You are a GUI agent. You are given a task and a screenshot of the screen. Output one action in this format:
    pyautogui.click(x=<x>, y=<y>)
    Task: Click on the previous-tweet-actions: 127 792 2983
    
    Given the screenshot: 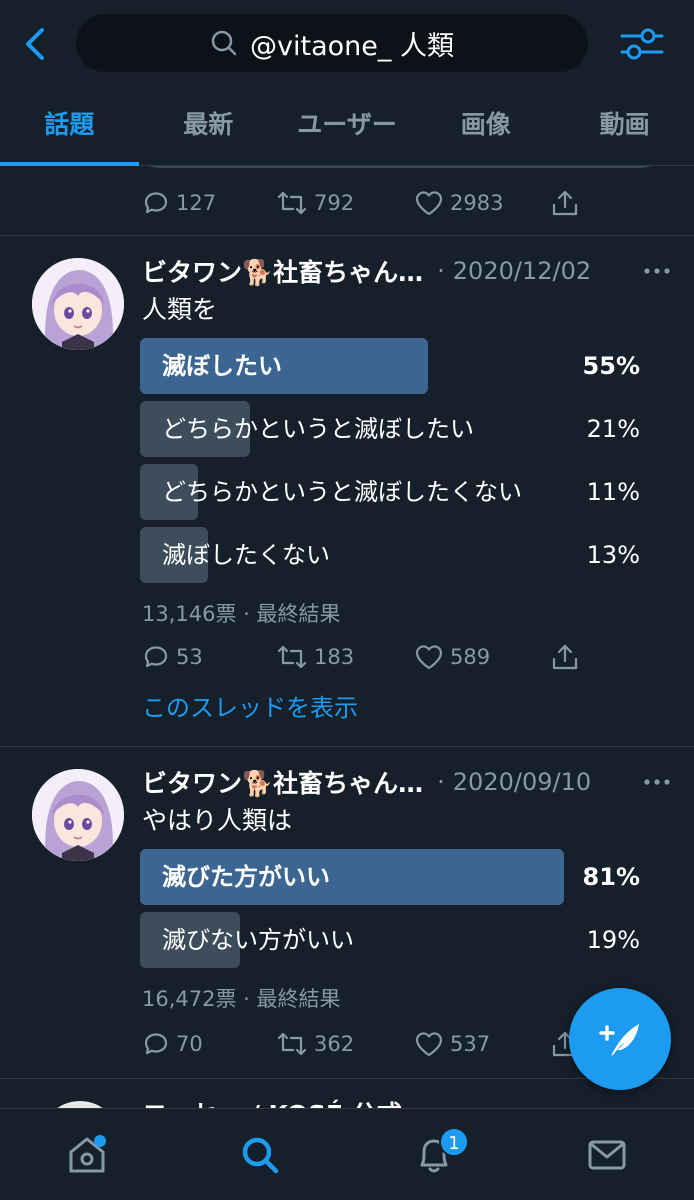 What is the action you would take?
    pyautogui.click(x=362, y=203)
    